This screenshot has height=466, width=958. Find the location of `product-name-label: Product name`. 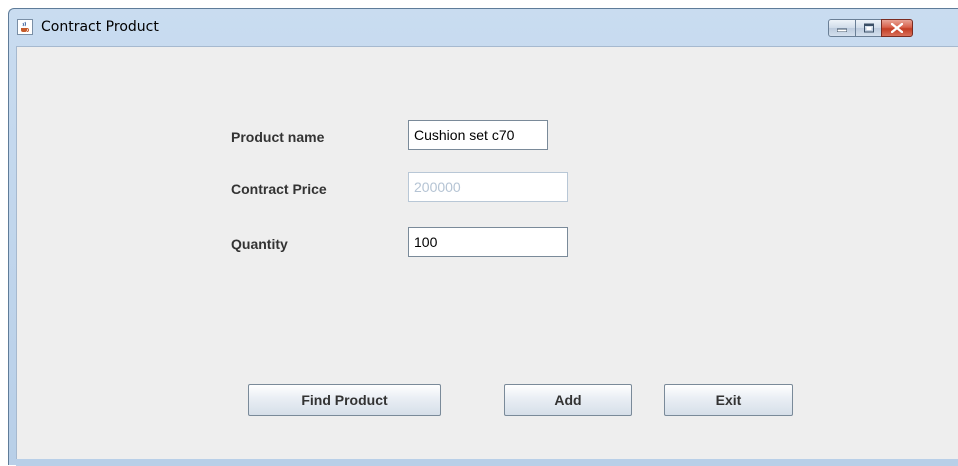

product-name-label: Product name is located at coordinates (278, 137).